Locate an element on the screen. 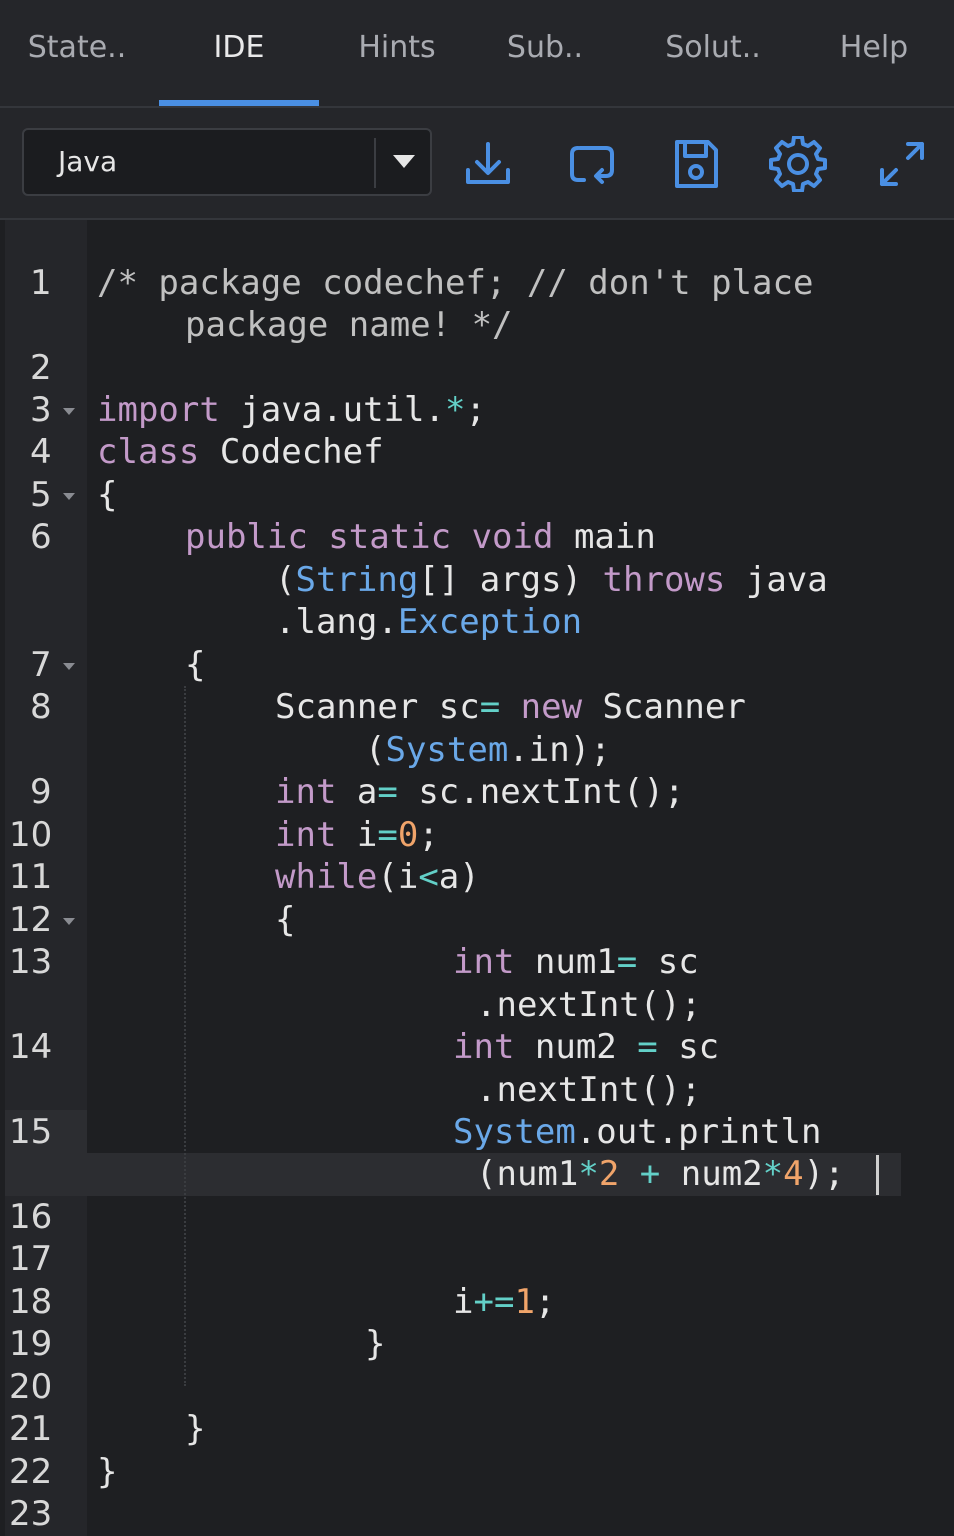 The width and height of the screenshot is (954, 1536). line-number: 3 is located at coordinates (41, 410).